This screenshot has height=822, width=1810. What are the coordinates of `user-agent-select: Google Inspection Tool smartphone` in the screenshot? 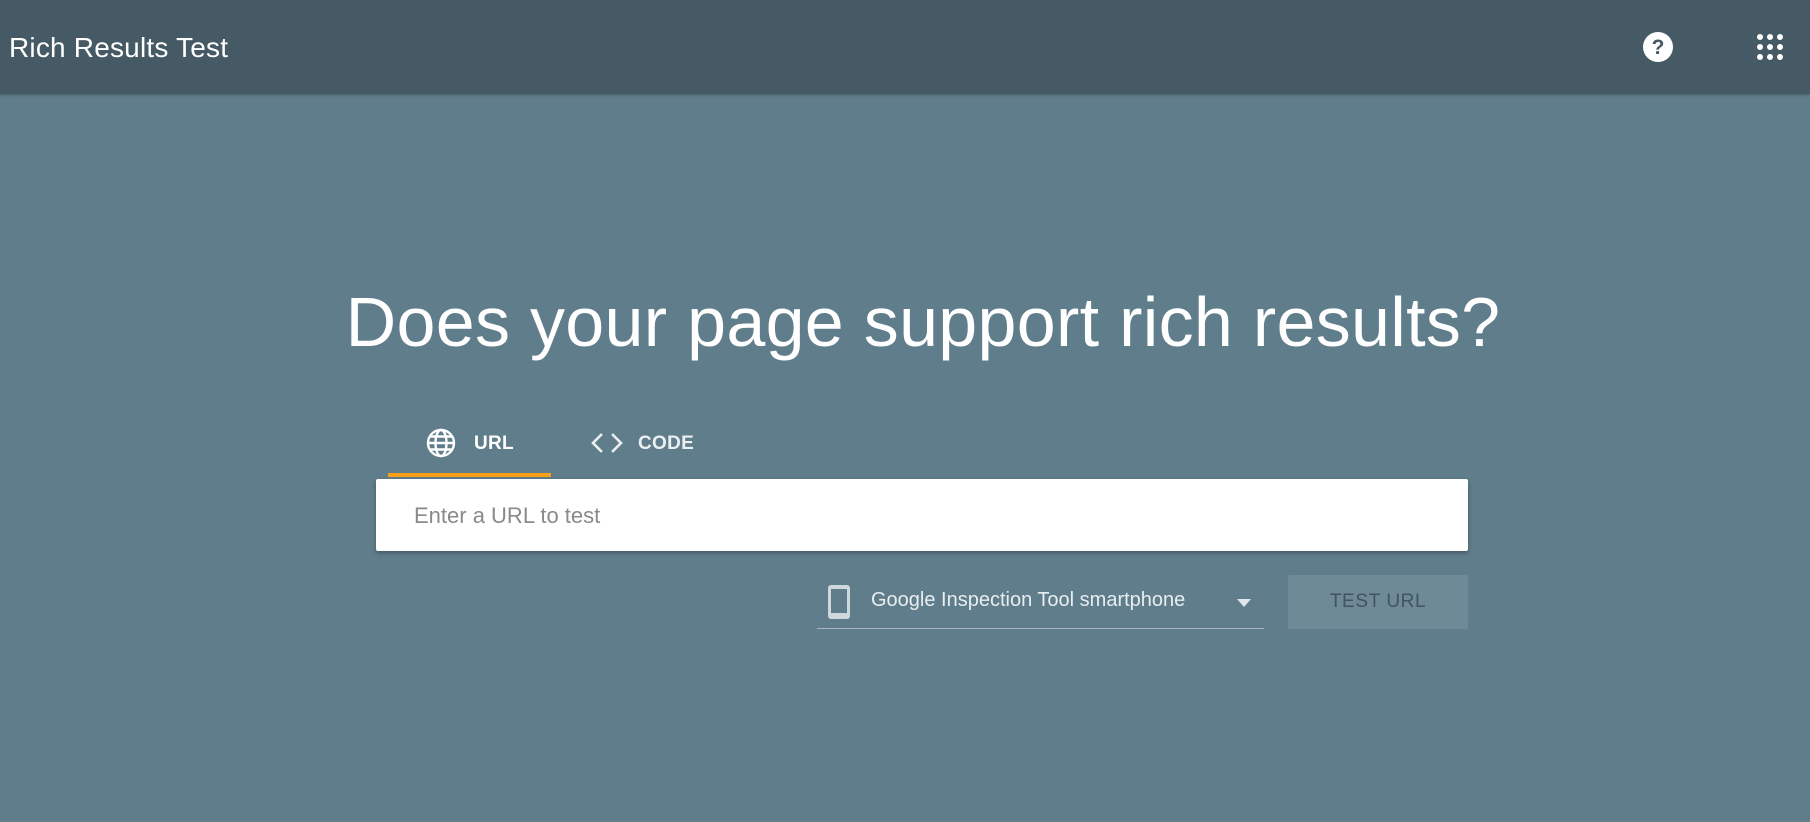 It's located at (1040, 602).